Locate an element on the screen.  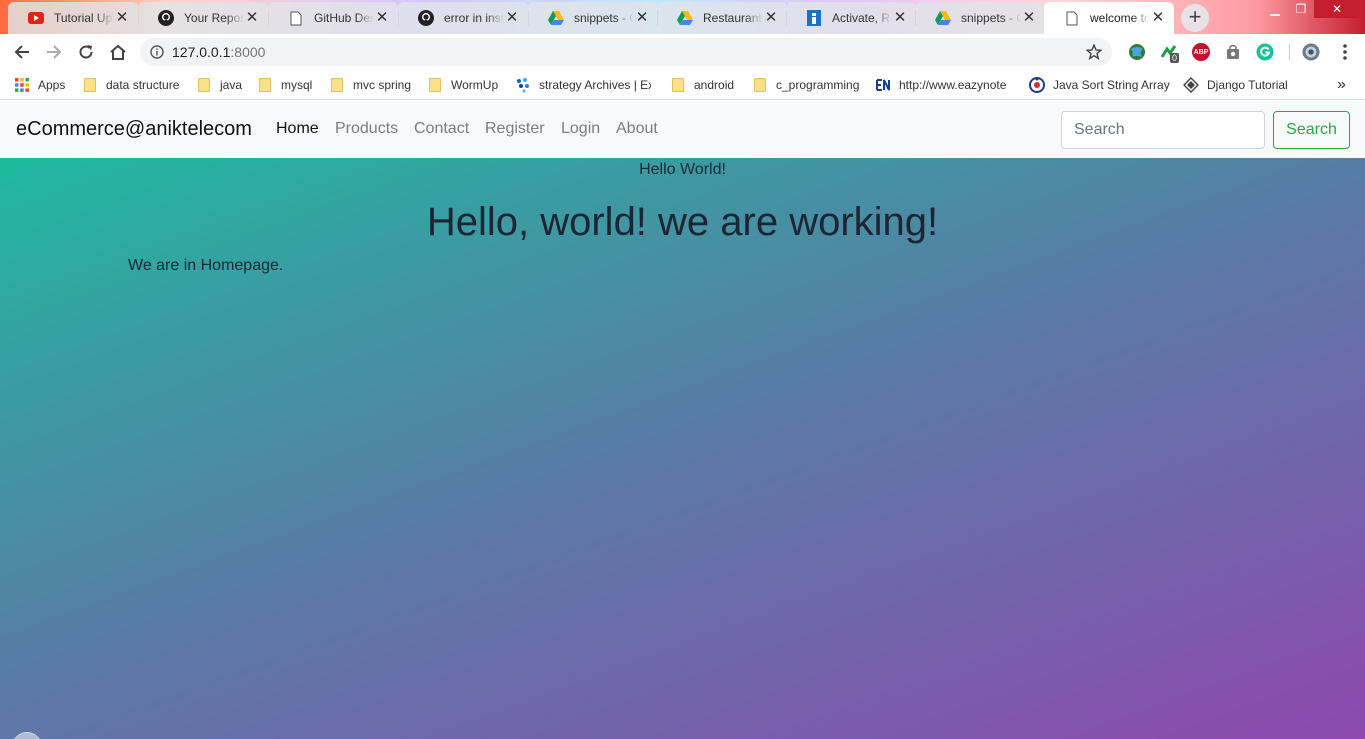
bookmark-label: c_programming is located at coordinates (818, 85).